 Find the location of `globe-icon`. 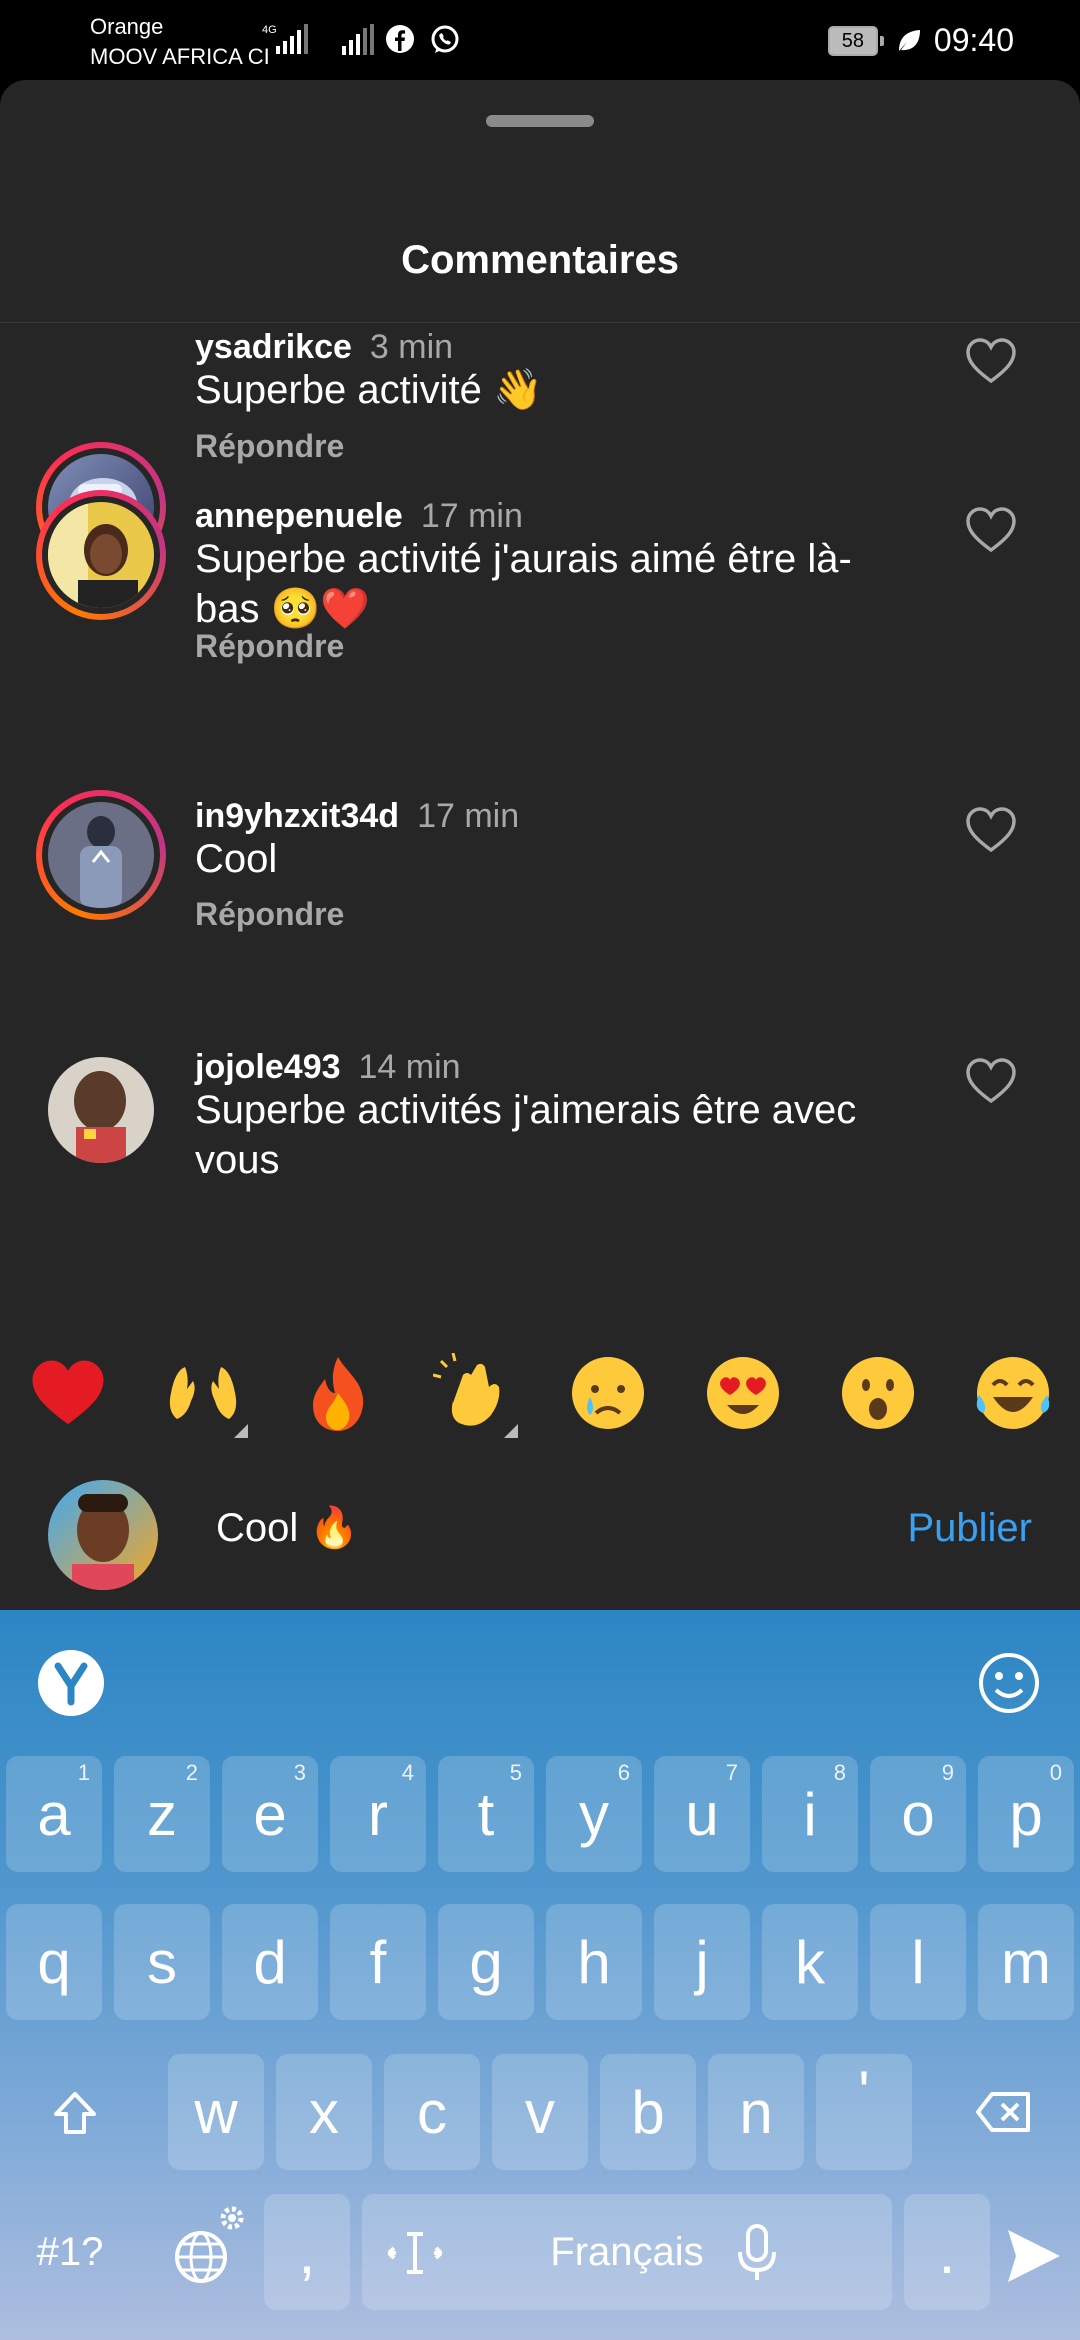

globe-icon is located at coordinates (201, 2257).